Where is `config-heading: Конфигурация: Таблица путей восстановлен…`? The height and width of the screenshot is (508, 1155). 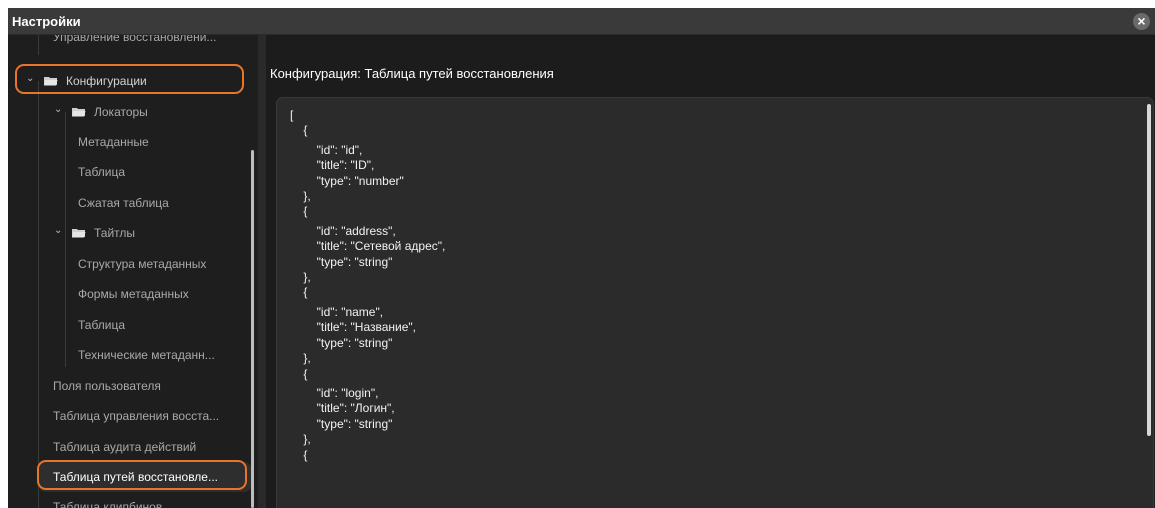 config-heading: Конфигурация: Таблица путей восстановлен… is located at coordinates (412, 73).